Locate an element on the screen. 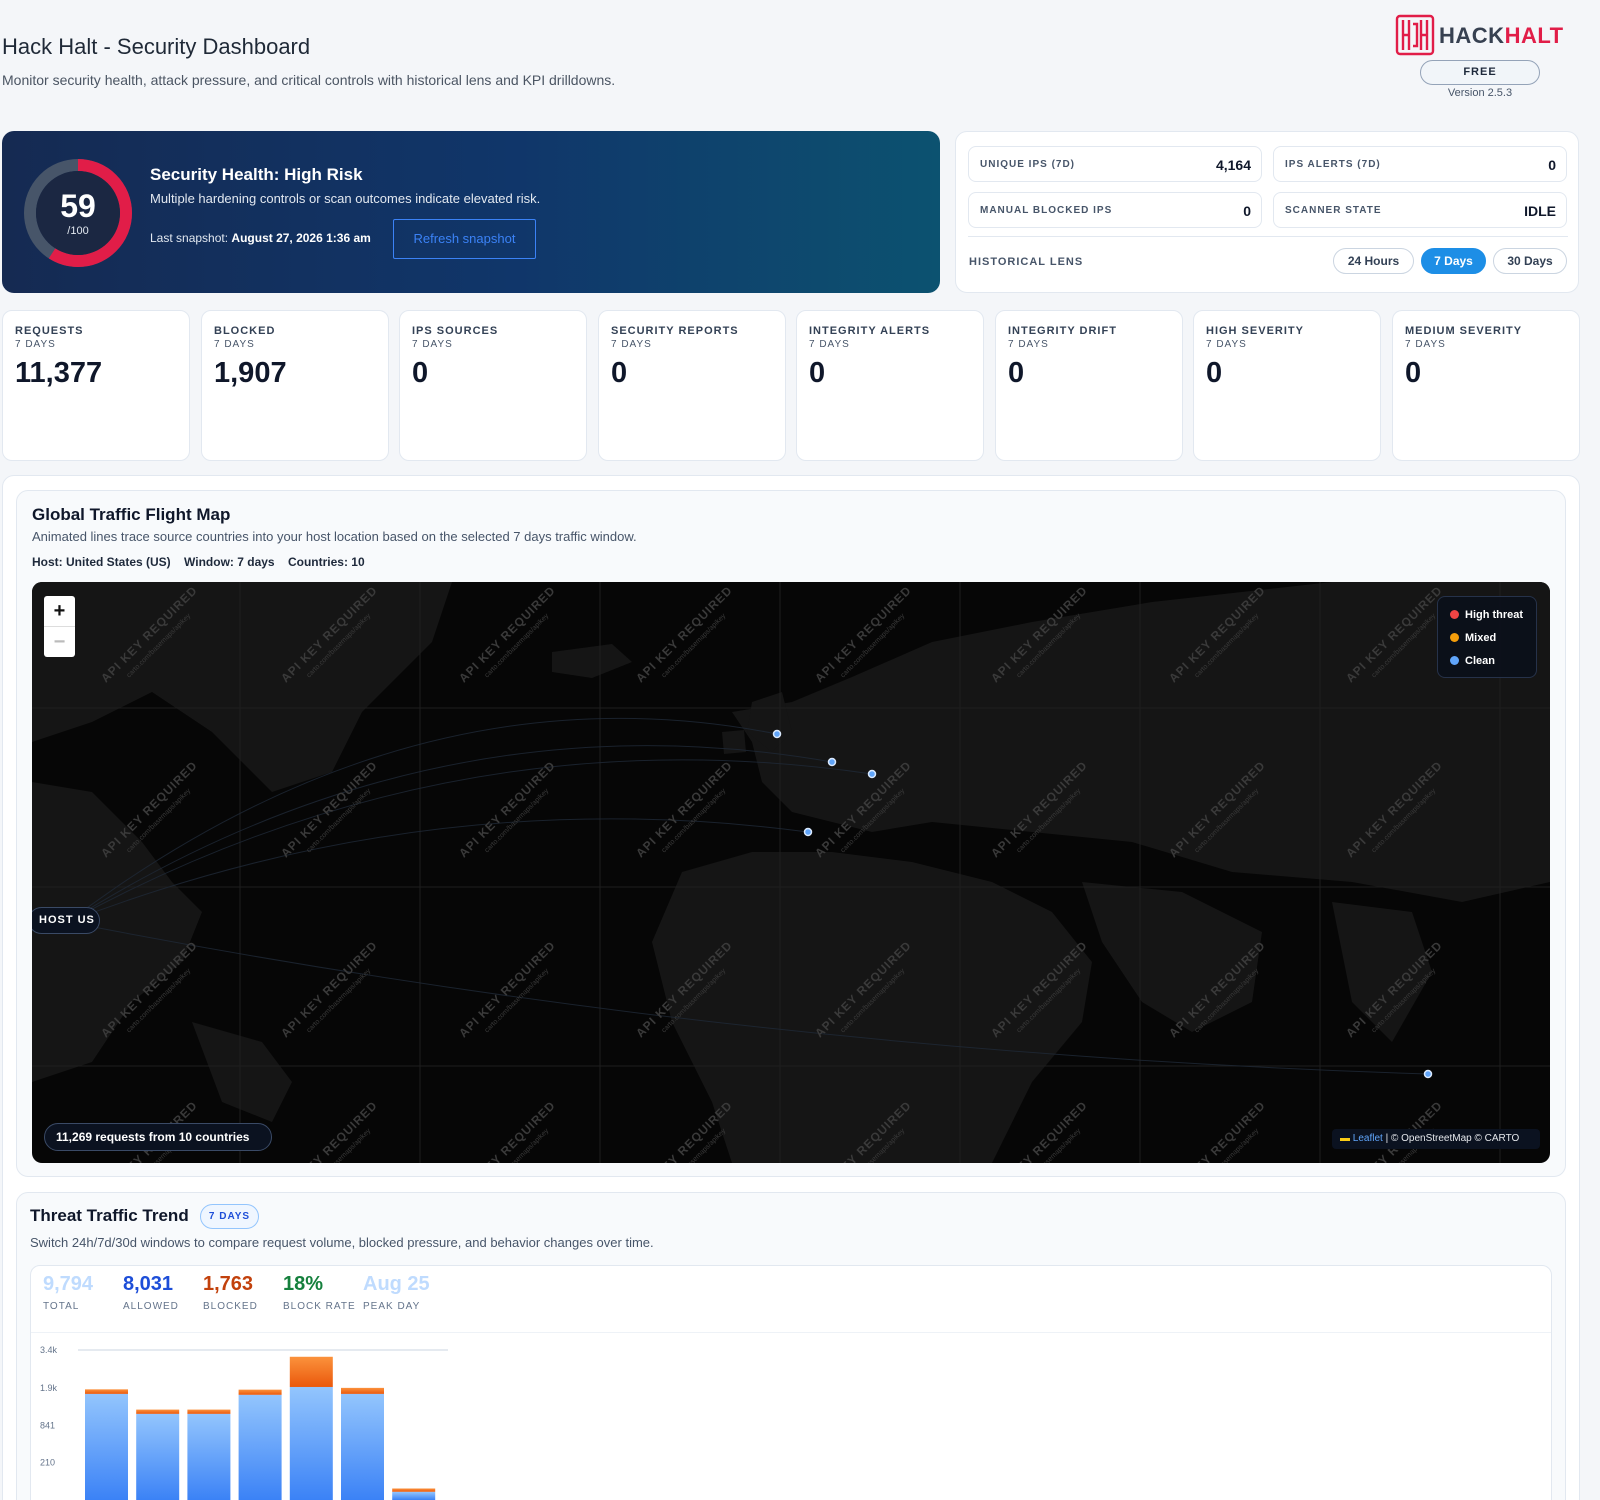  snapshot-info: Last snapshot: August 27, 2026 1:36 am is located at coordinates (260, 238).